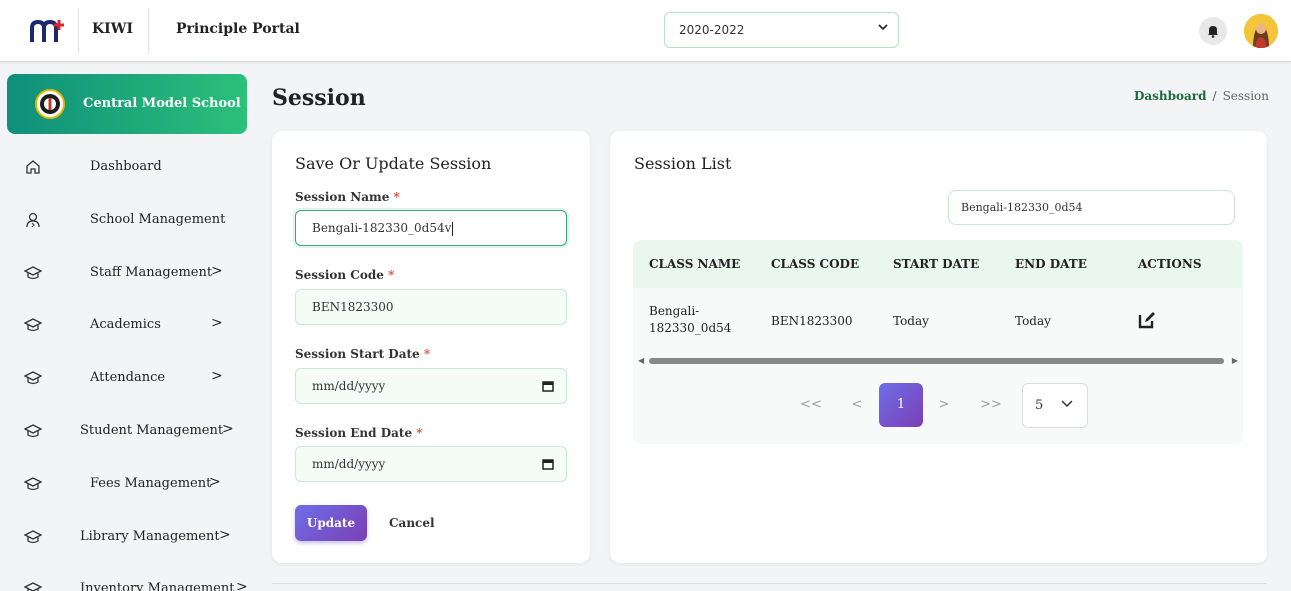 The image size is (1291, 591). What do you see at coordinates (769, 583) in the screenshot?
I see `content-footer-divider` at bounding box center [769, 583].